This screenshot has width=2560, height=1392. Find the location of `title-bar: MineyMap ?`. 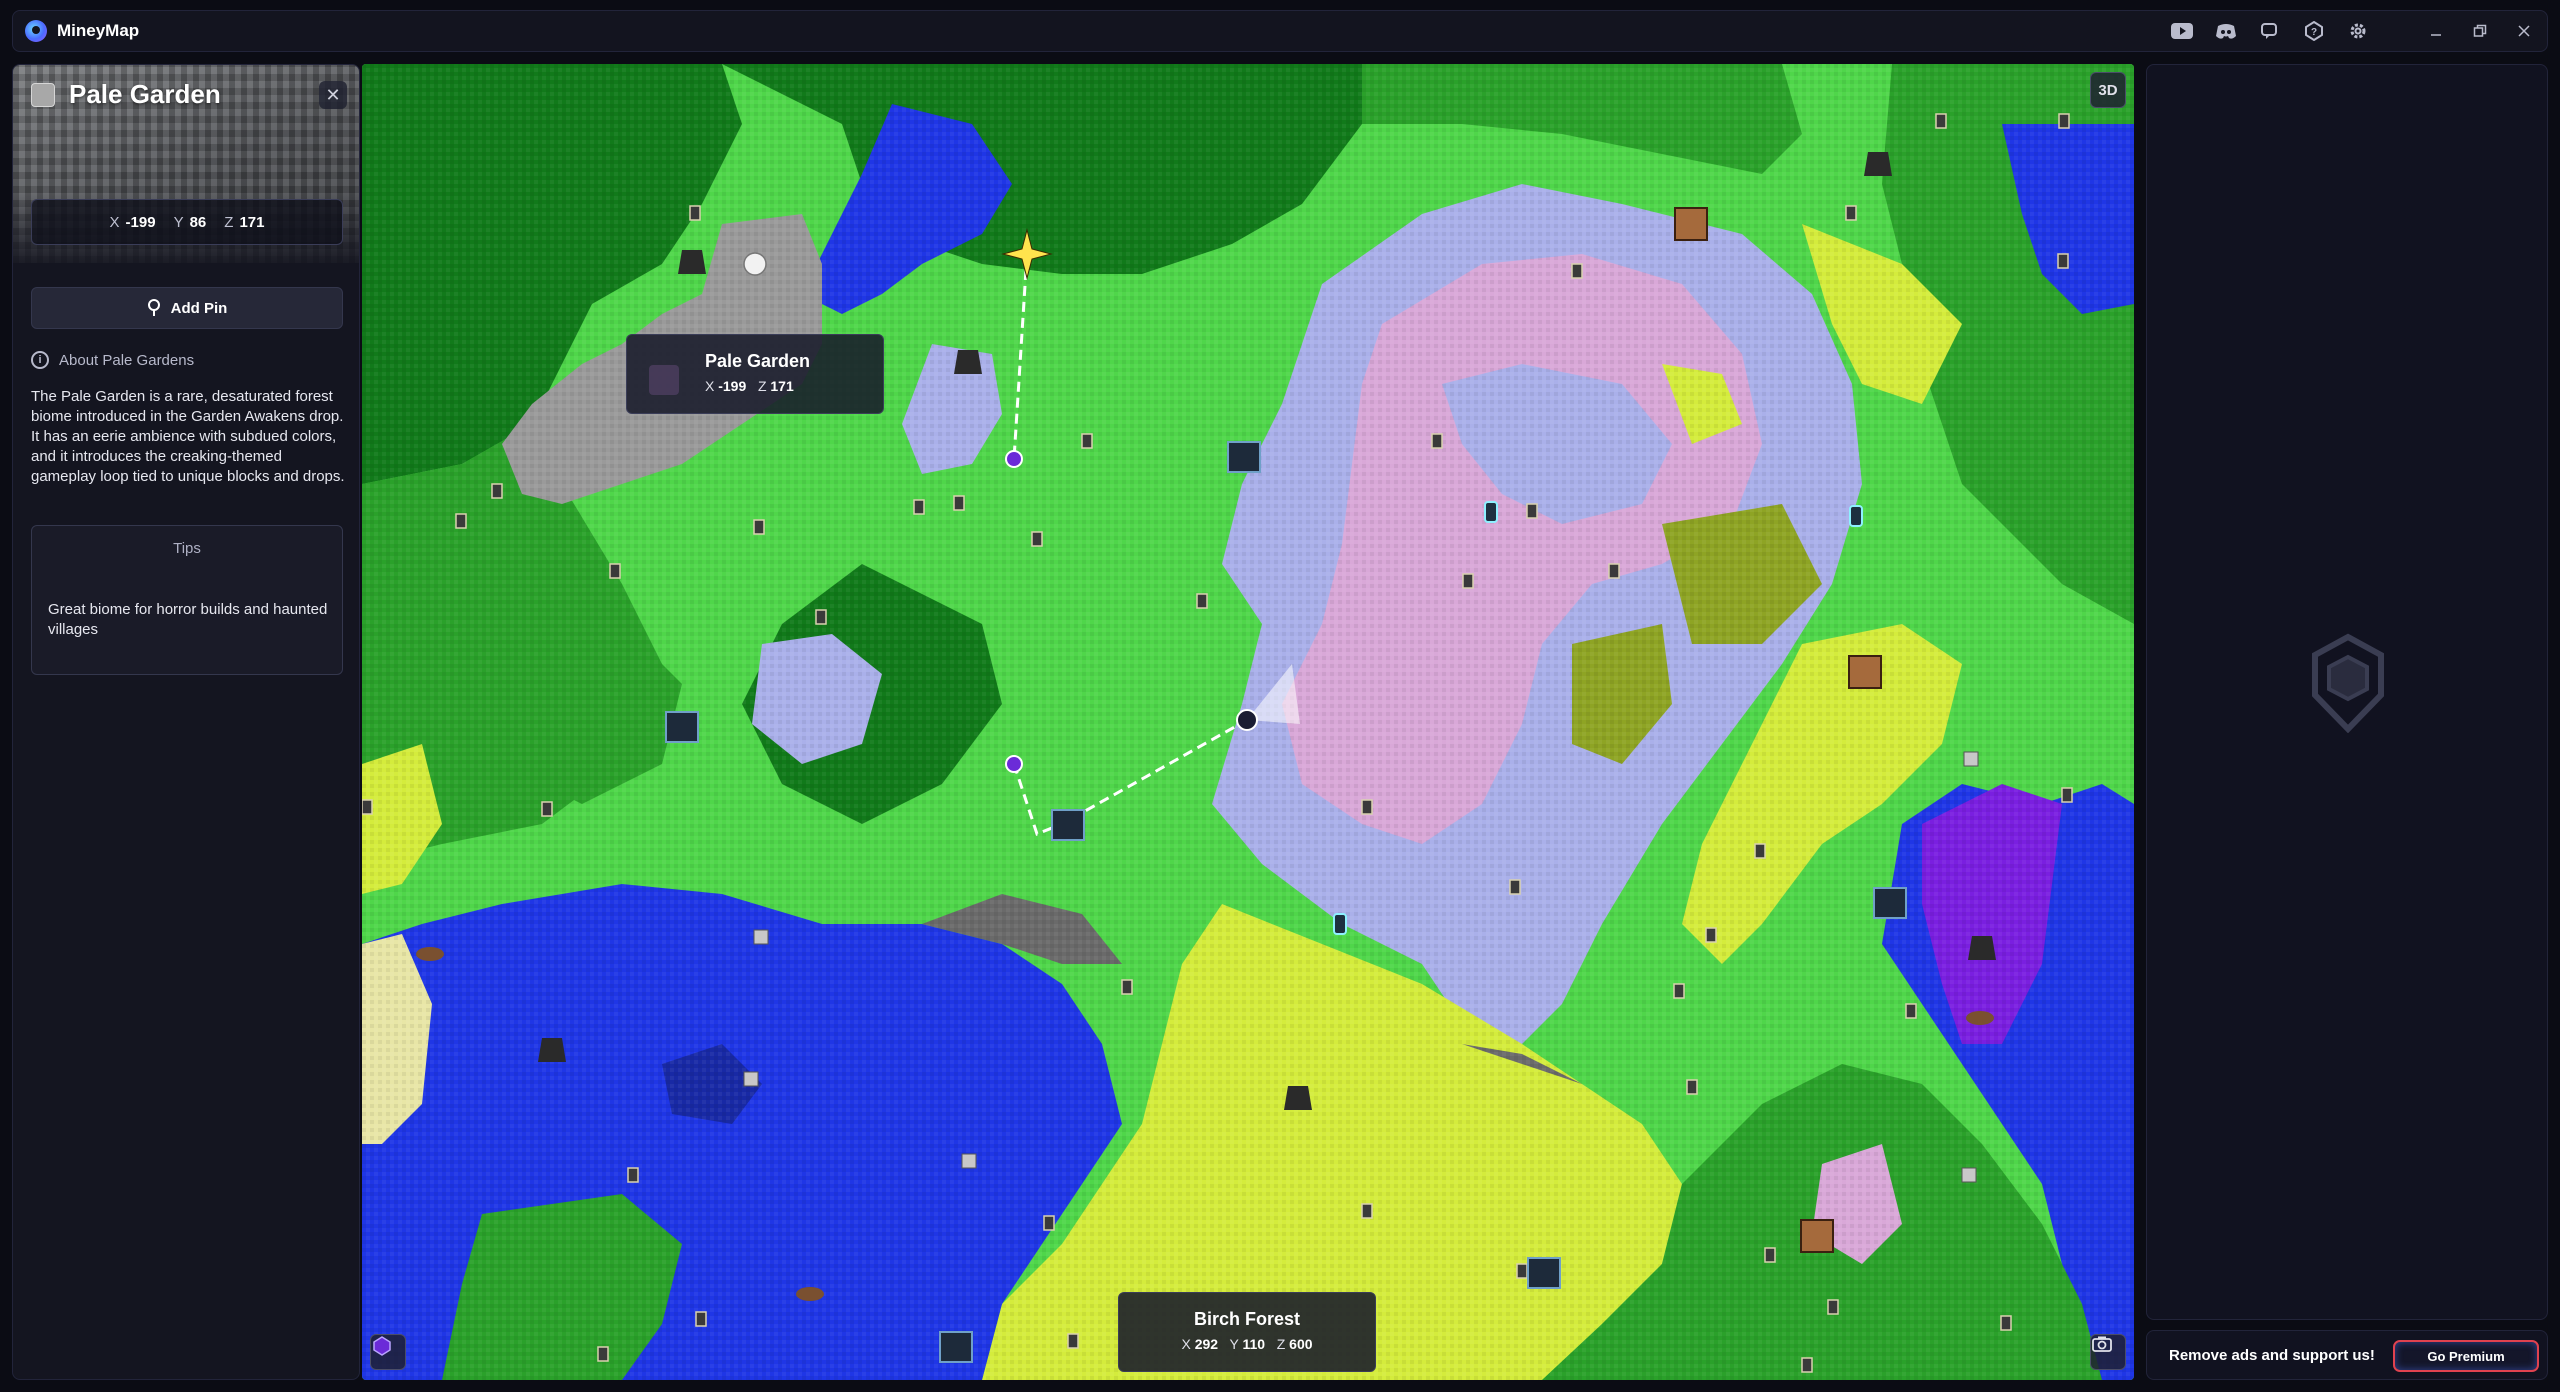

title-bar: MineyMap ? is located at coordinates (1280, 31).